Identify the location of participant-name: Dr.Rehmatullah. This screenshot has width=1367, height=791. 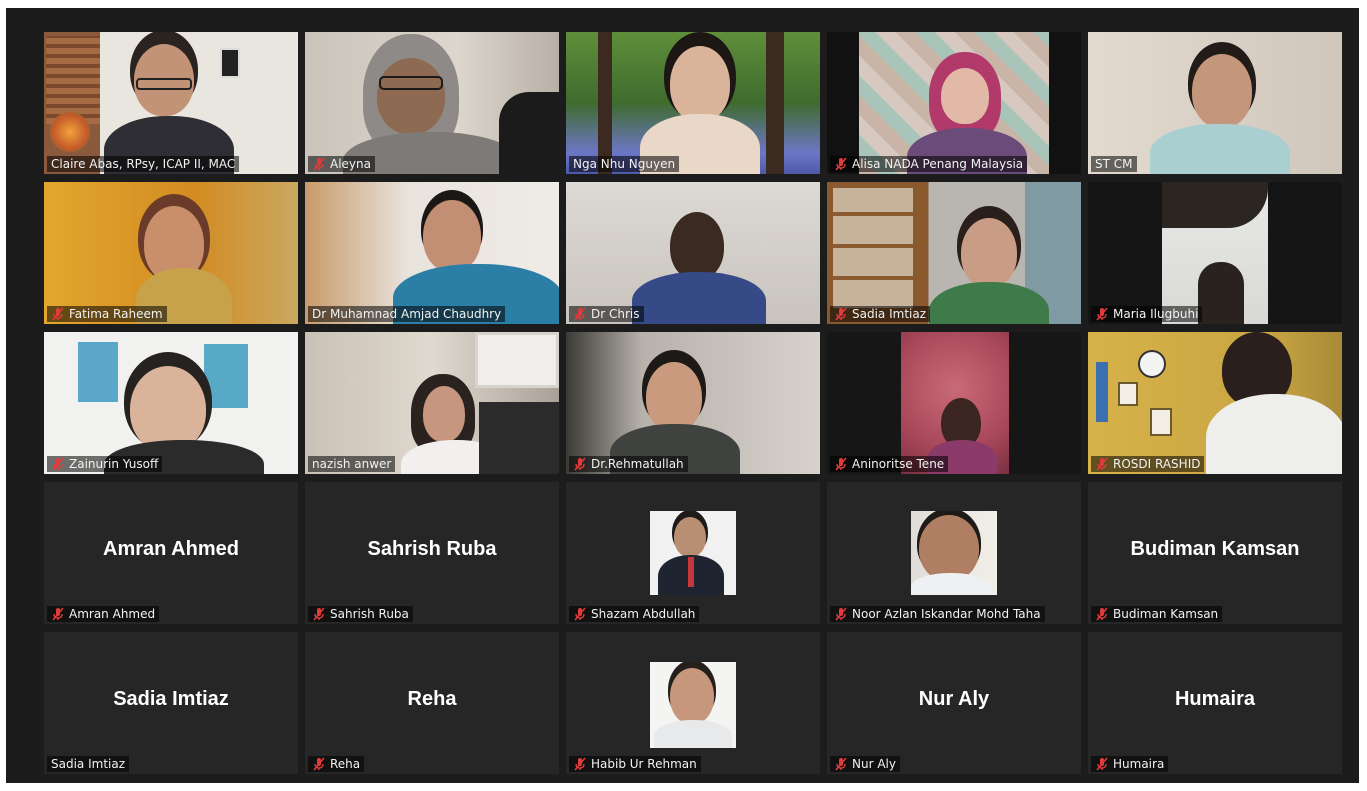
(637, 464).